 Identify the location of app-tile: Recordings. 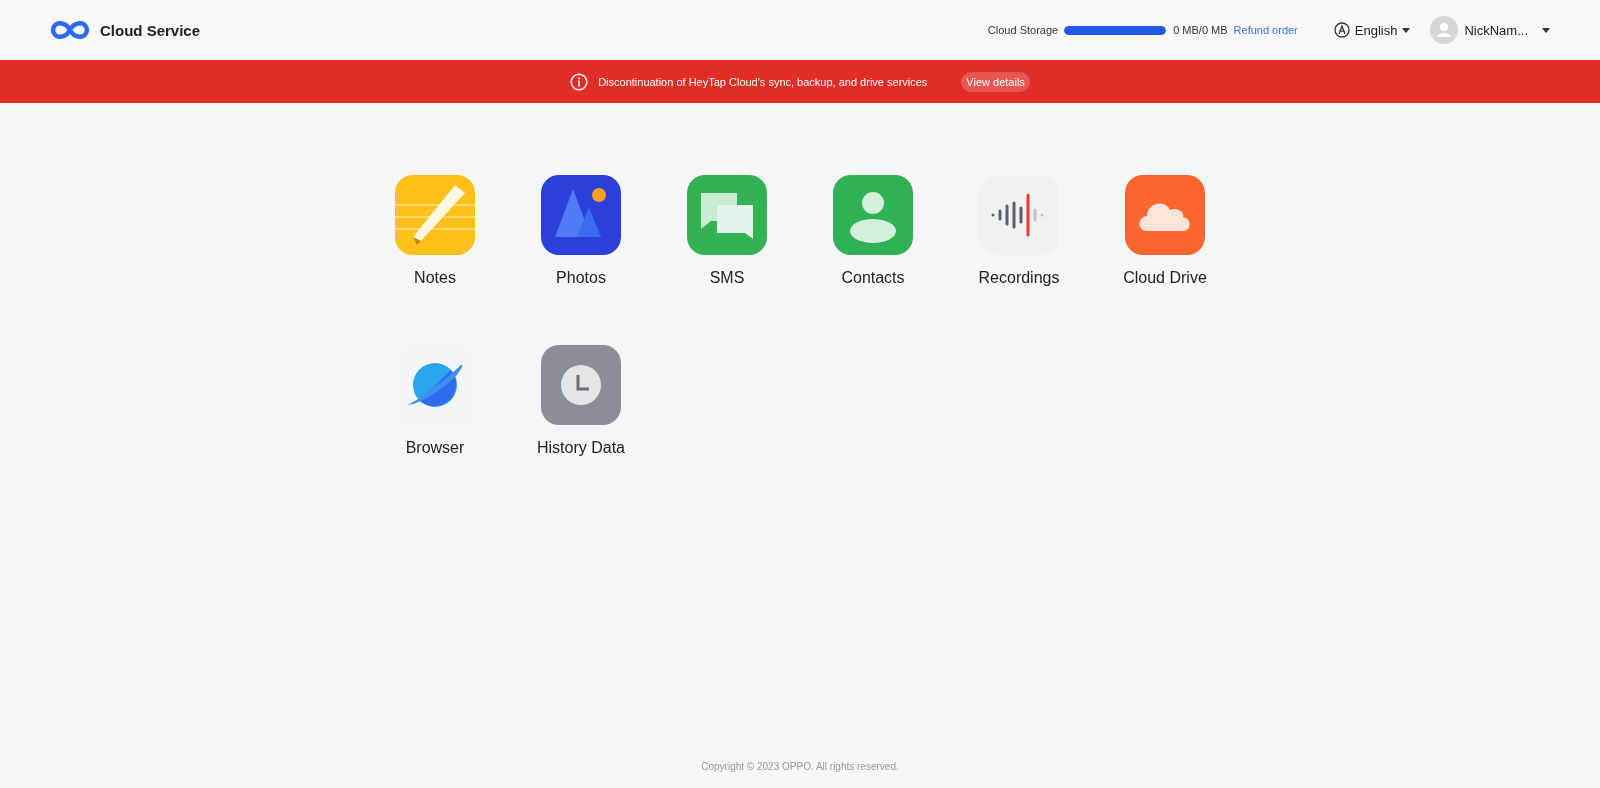
(1019, 231).